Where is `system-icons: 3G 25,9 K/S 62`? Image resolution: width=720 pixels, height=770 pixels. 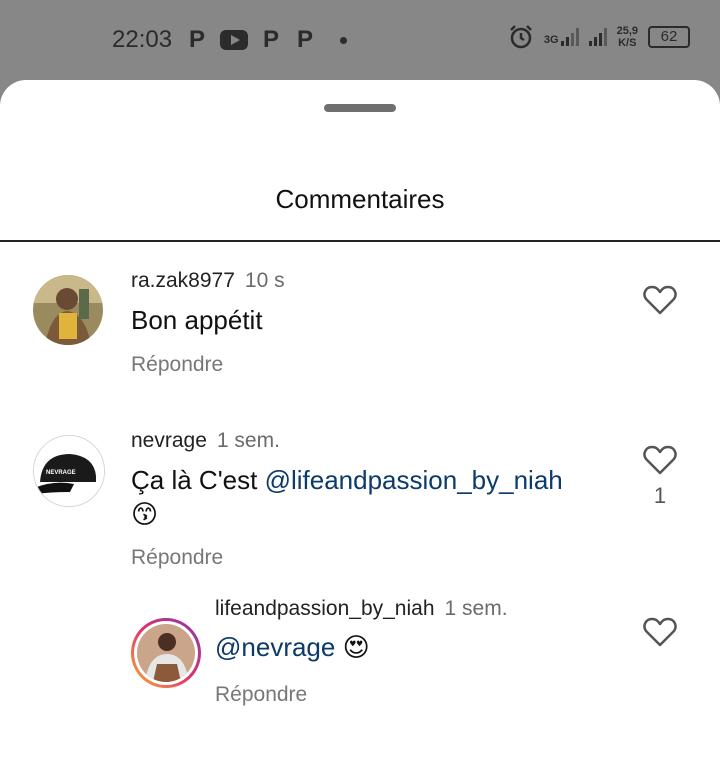
system-icons: 3G 25,9 K/S 62 is located at coordinates (599, 37).